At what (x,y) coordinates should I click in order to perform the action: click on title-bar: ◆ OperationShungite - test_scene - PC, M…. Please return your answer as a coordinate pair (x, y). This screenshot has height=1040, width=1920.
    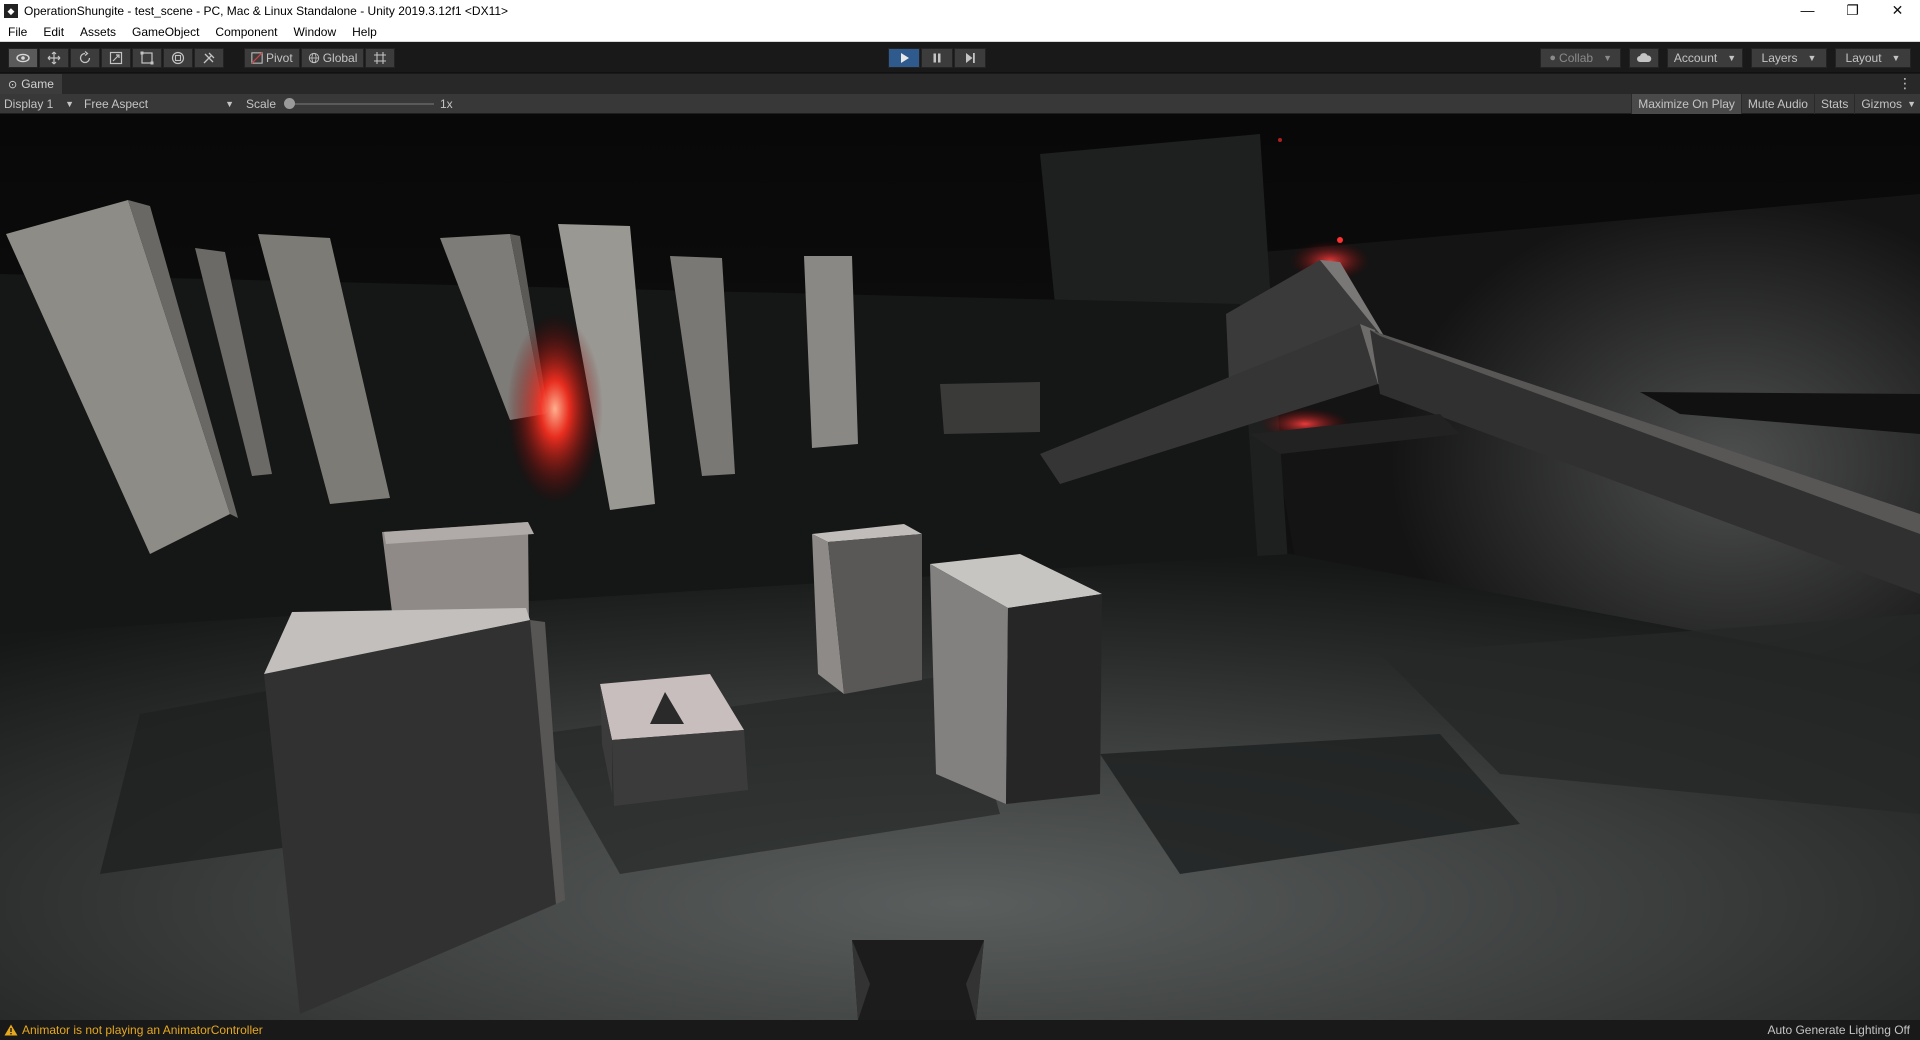
    Looking at the image, I should click on (960, 11).